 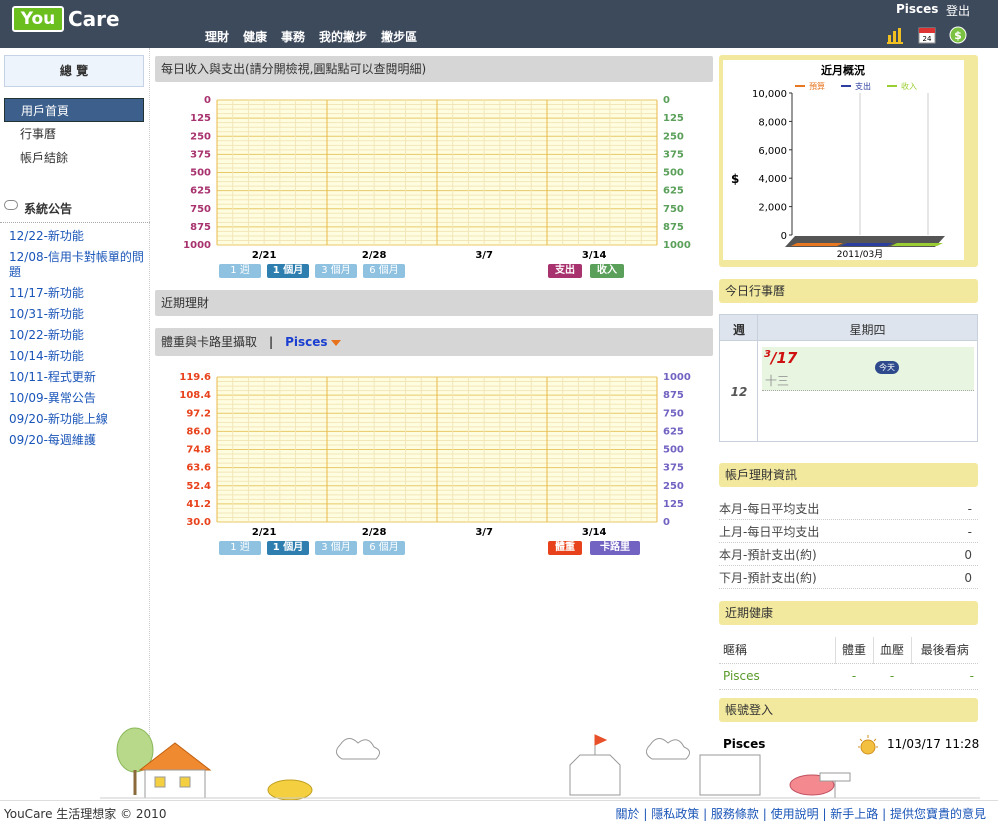 I want to click on y-tick-label-left: 97.2, so click(x=198, y=413).